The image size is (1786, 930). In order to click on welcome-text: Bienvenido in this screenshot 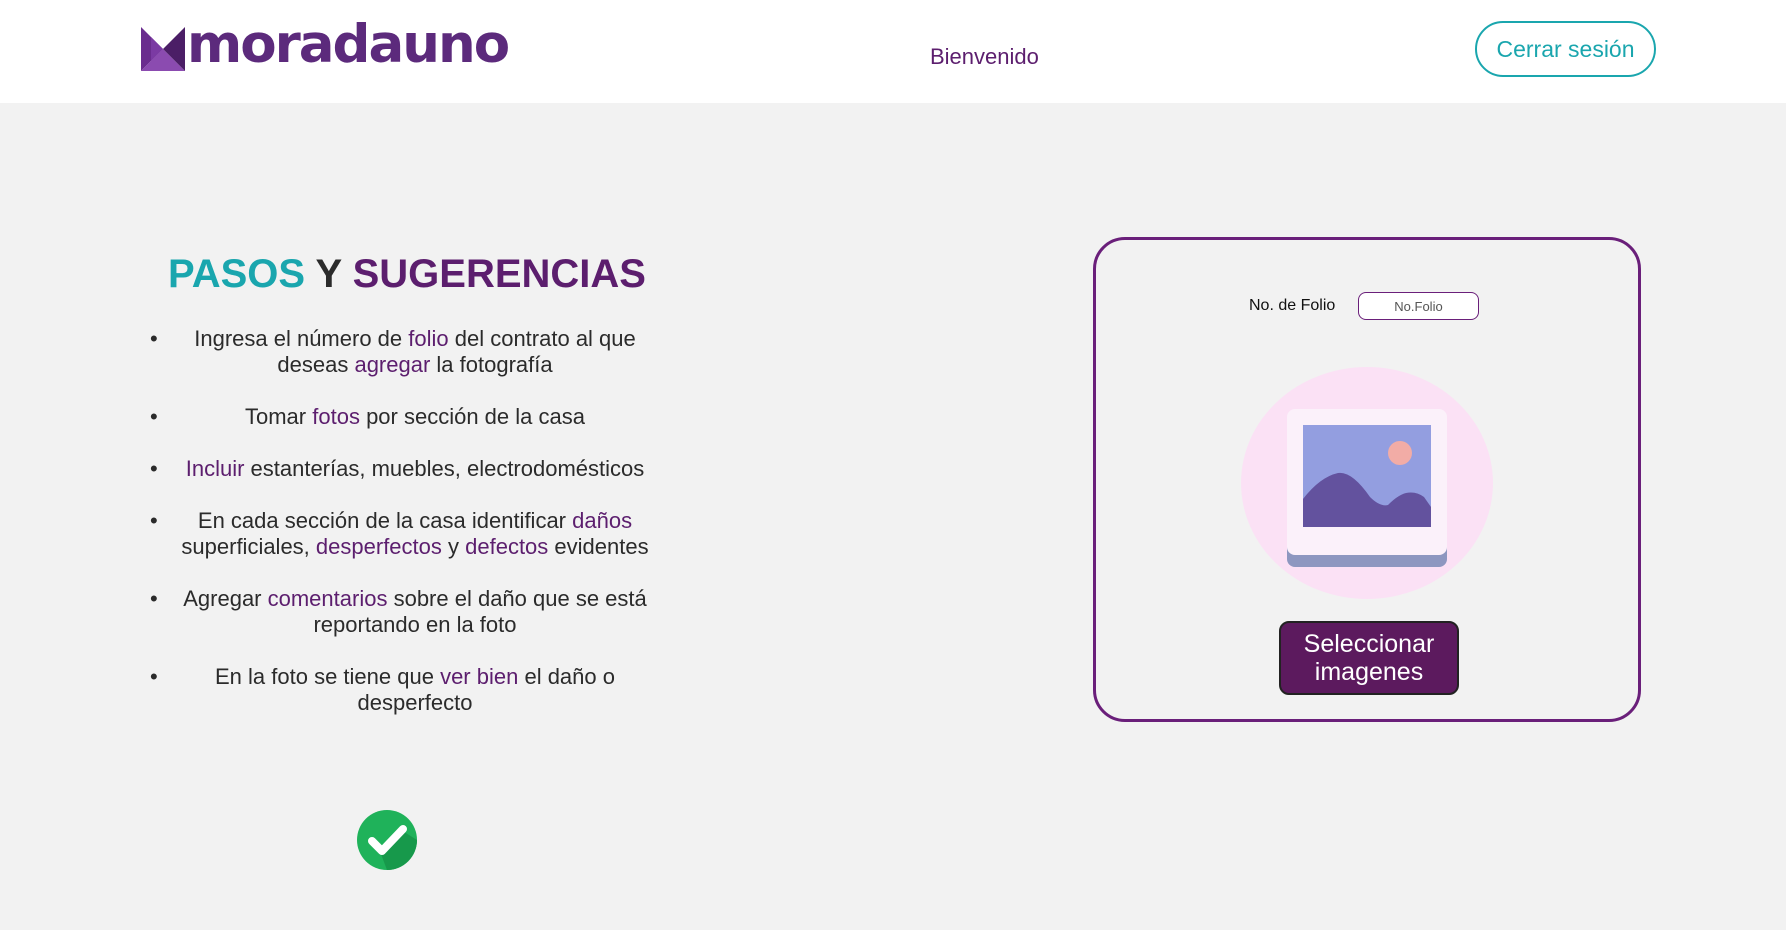, I will do `click(984, 56)`.